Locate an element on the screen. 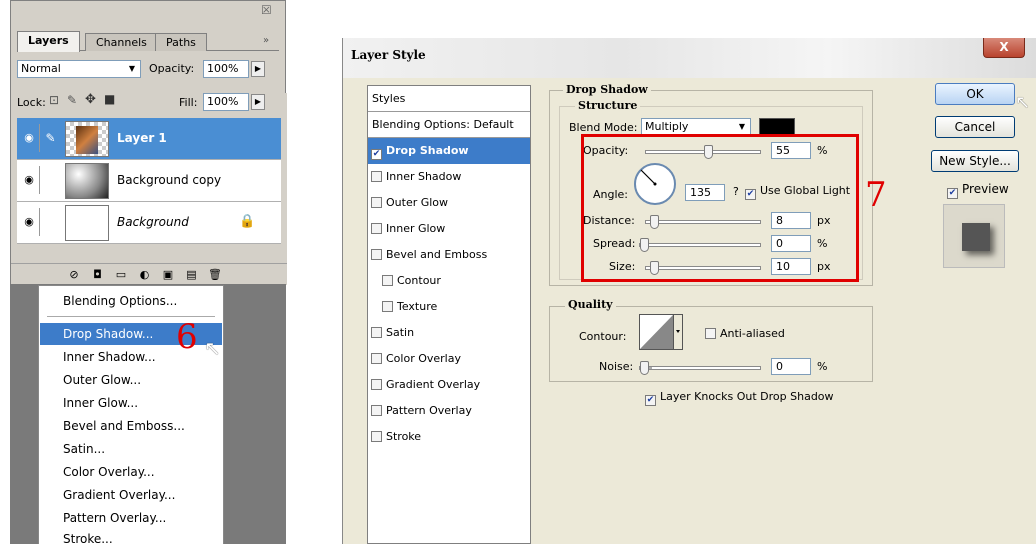  adjustment-layer-icon: ▣ is located at coordinates (168, 275).